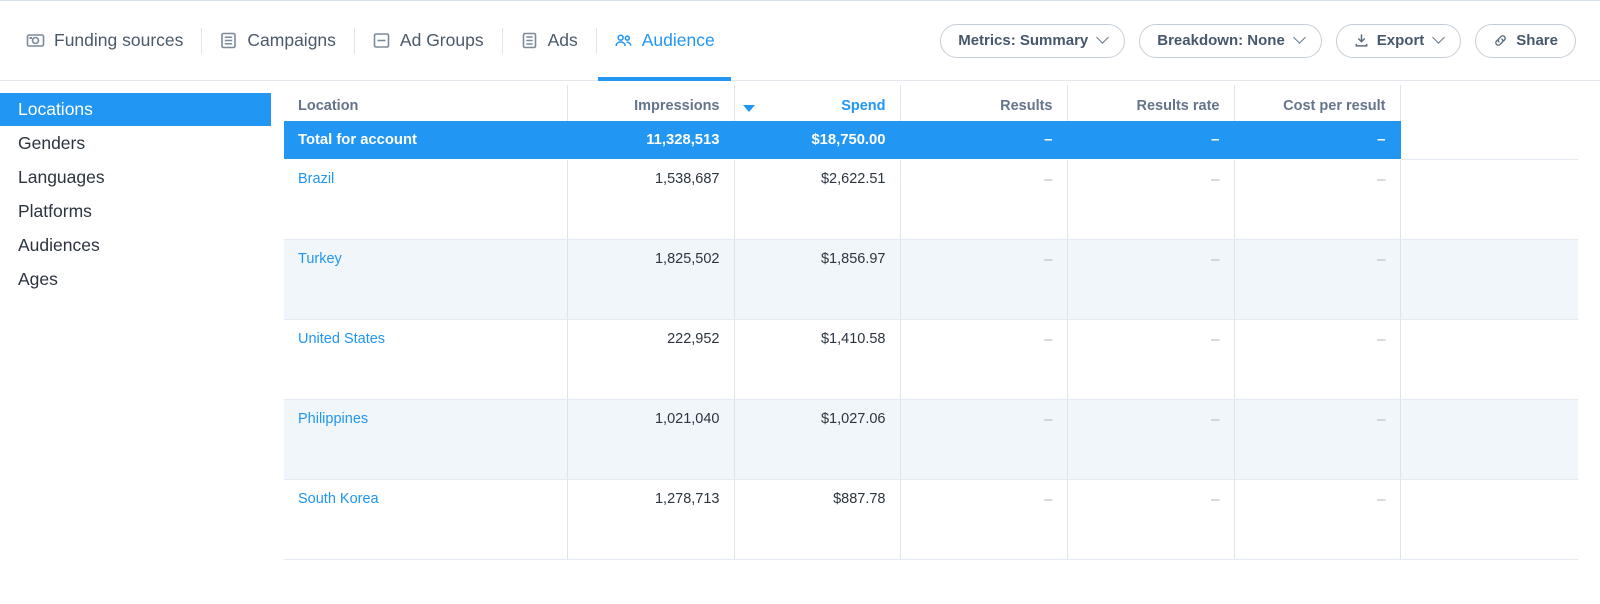 This screenshot has height=604, width=1600. I want to click on table-row: United States 222,952 $1,410.58 – – –, so click(931, 359).